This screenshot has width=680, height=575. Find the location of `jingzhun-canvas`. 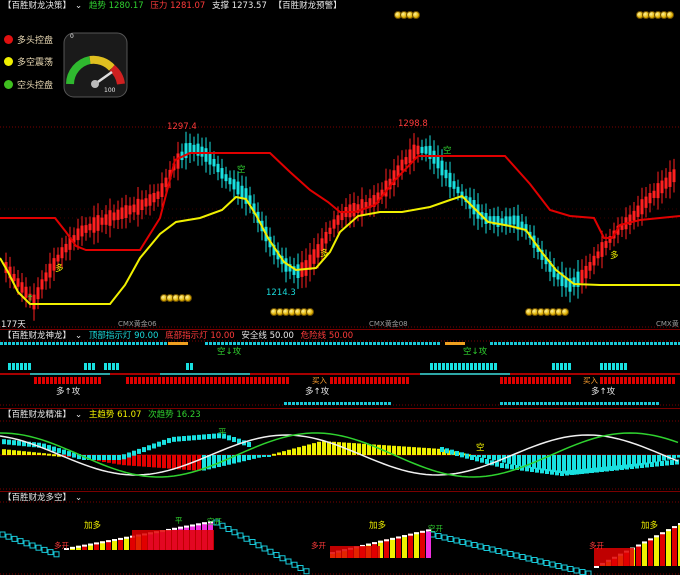

jingzhun-canvas is located at coordinates (340, 450).